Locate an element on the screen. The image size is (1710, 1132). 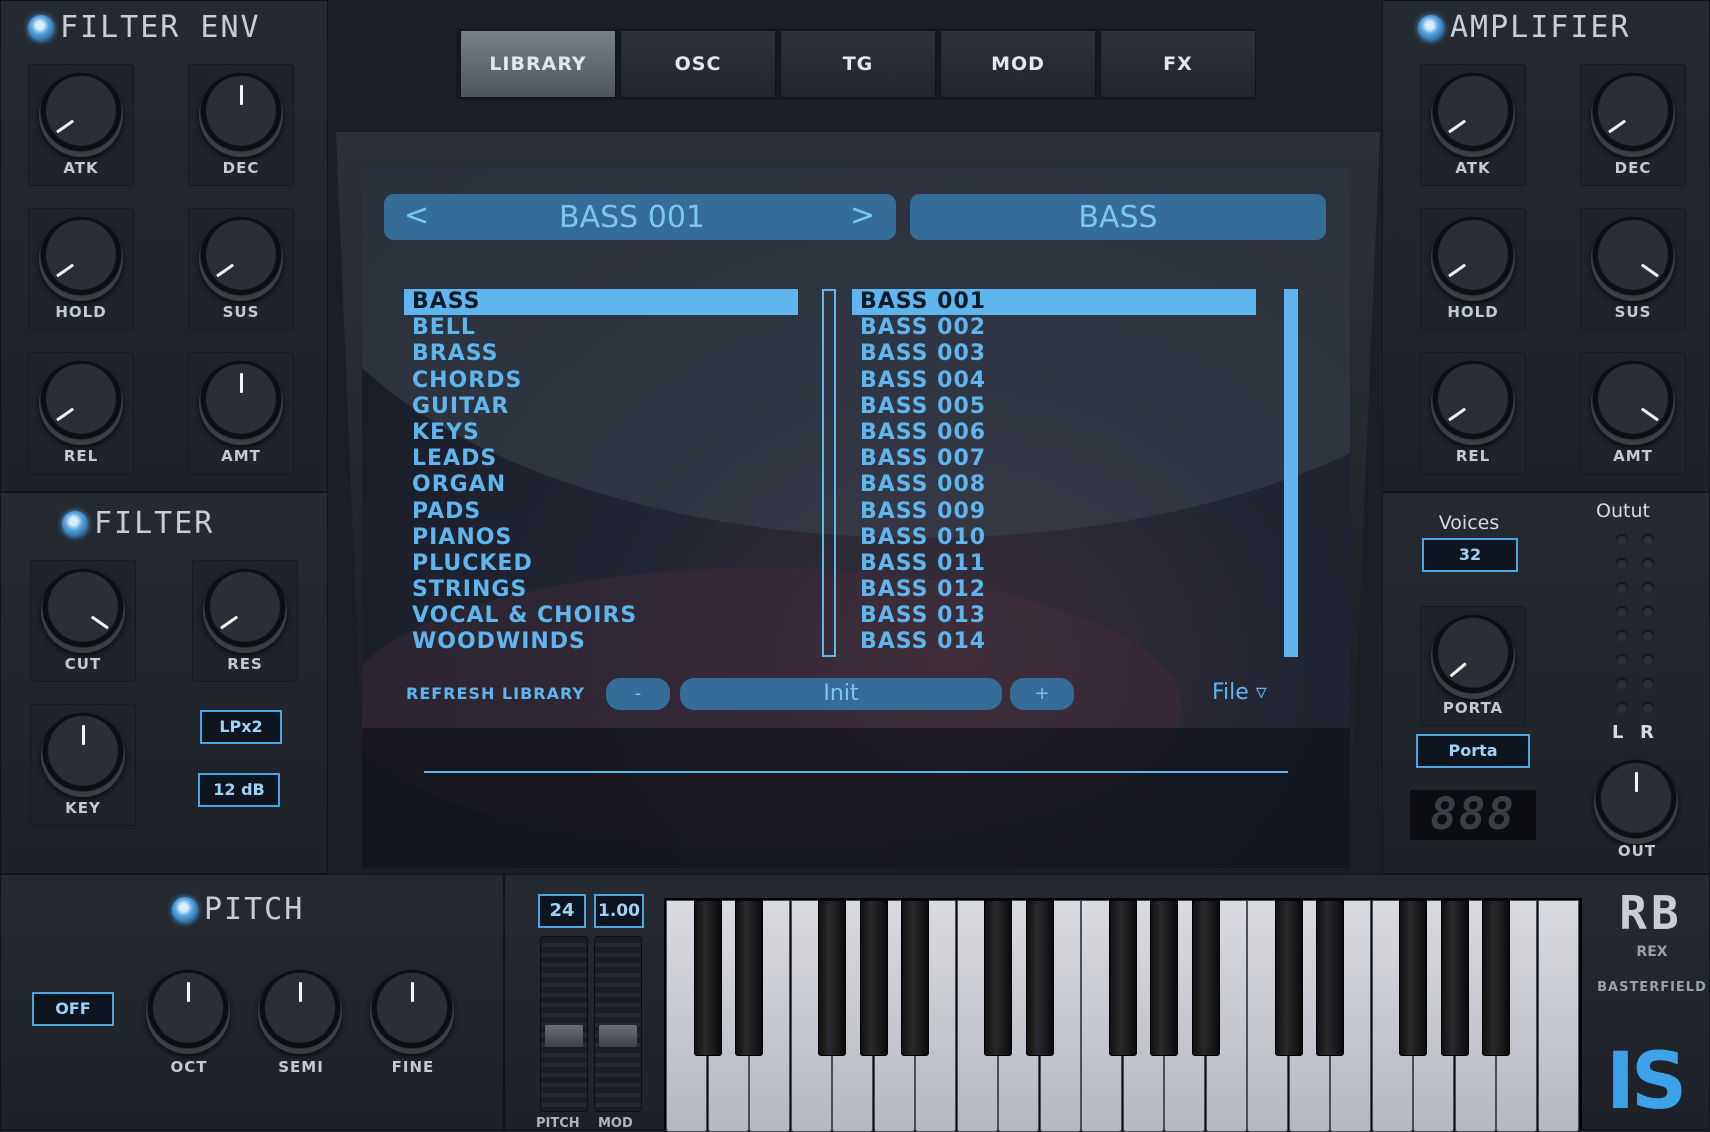
category-item: BELL is located at coordinates (601, 328).